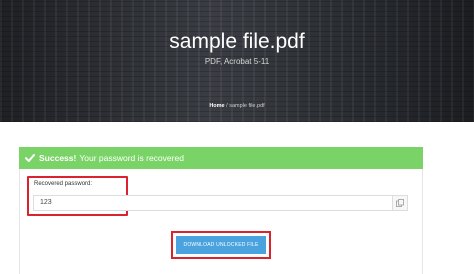 Image resolution: width=474 pixels, height=274 pixels. I want to click on success-alert: Success! Your password is recovered, so click(221, 158).